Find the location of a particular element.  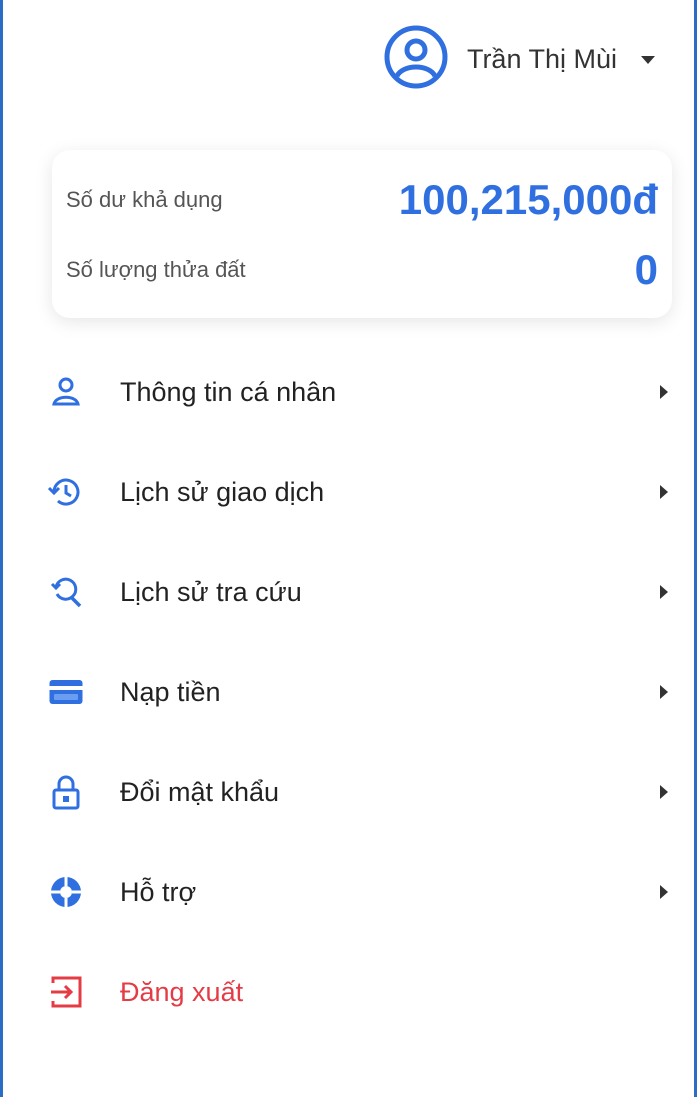

menu-item-label: Đổi mật khẩu is located at coordinates (200, 791).